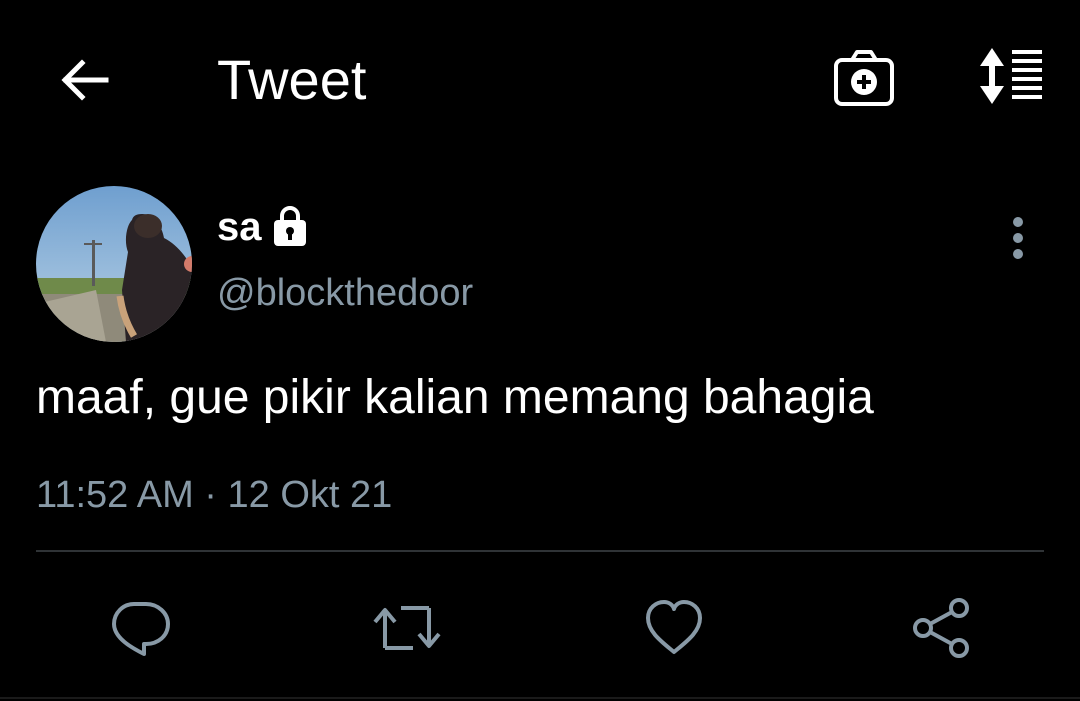 Image resolution: width=1080 pixels, height=701 pixels. Describe the element at coordinates (455, 397) in the screenshot. I see `tweet-text: maaf, gue pikir kalian memang bahagia` at that location.